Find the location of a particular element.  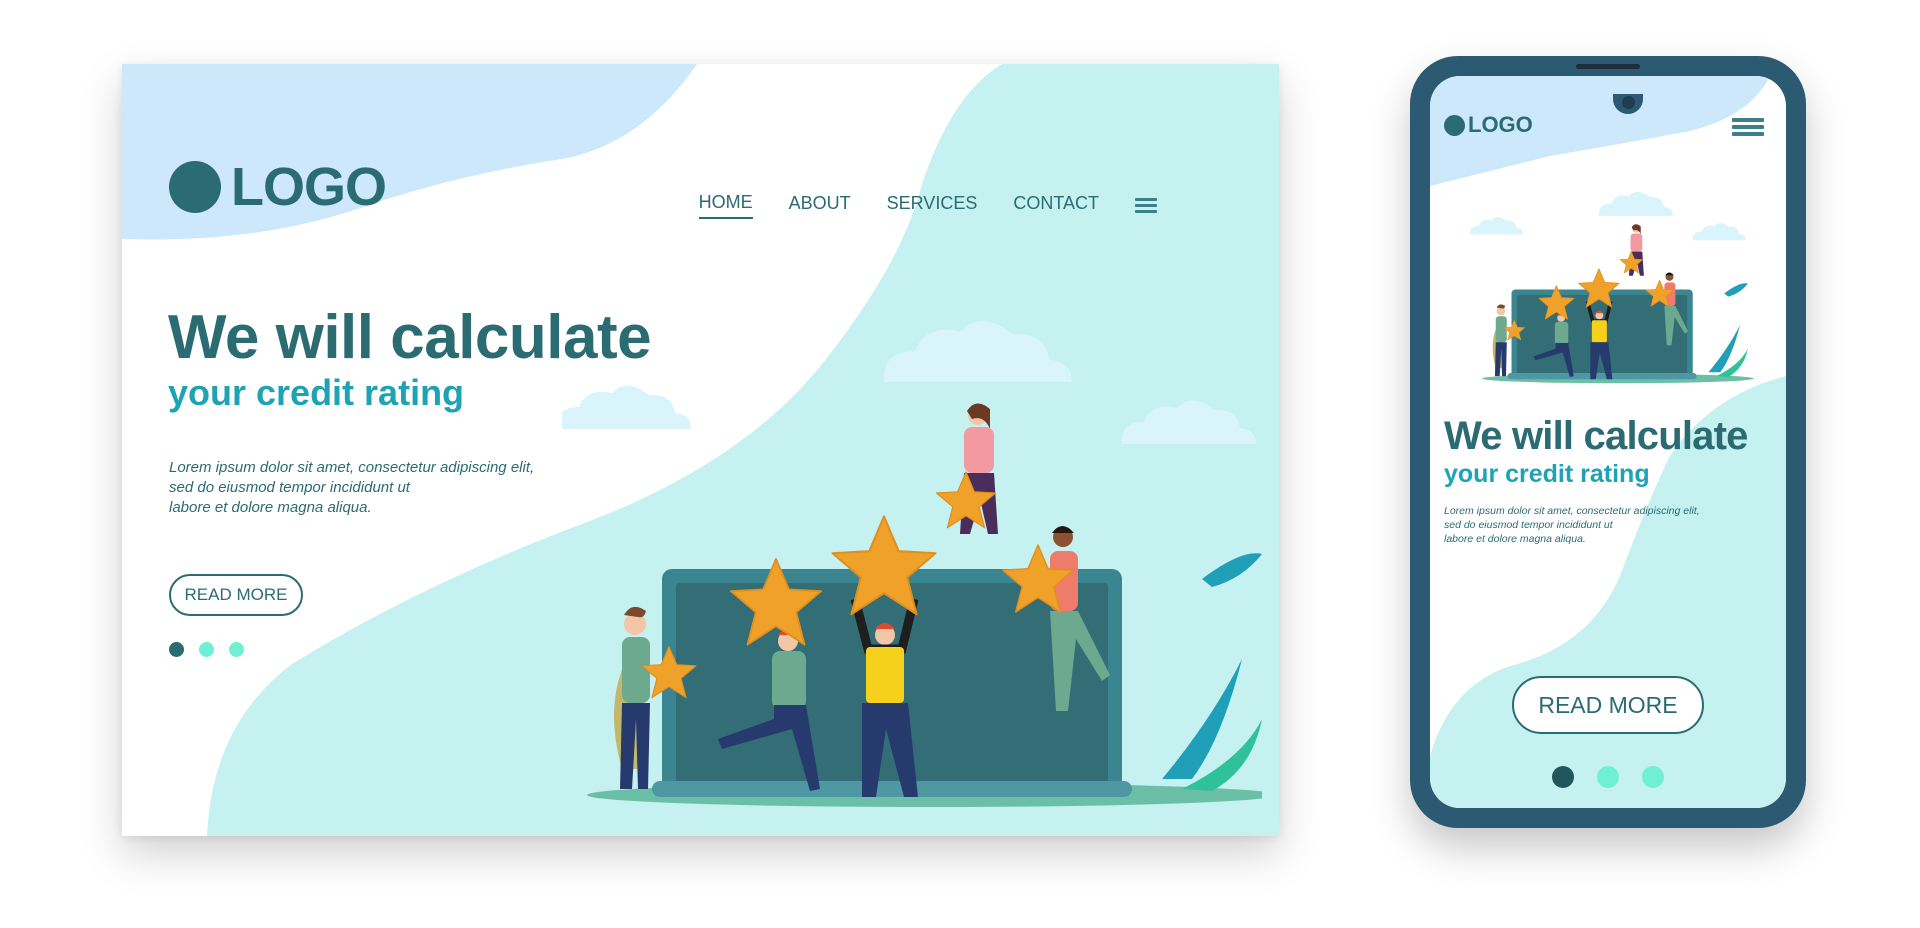

nav-home: HOME is located at coordinates (725, 205).